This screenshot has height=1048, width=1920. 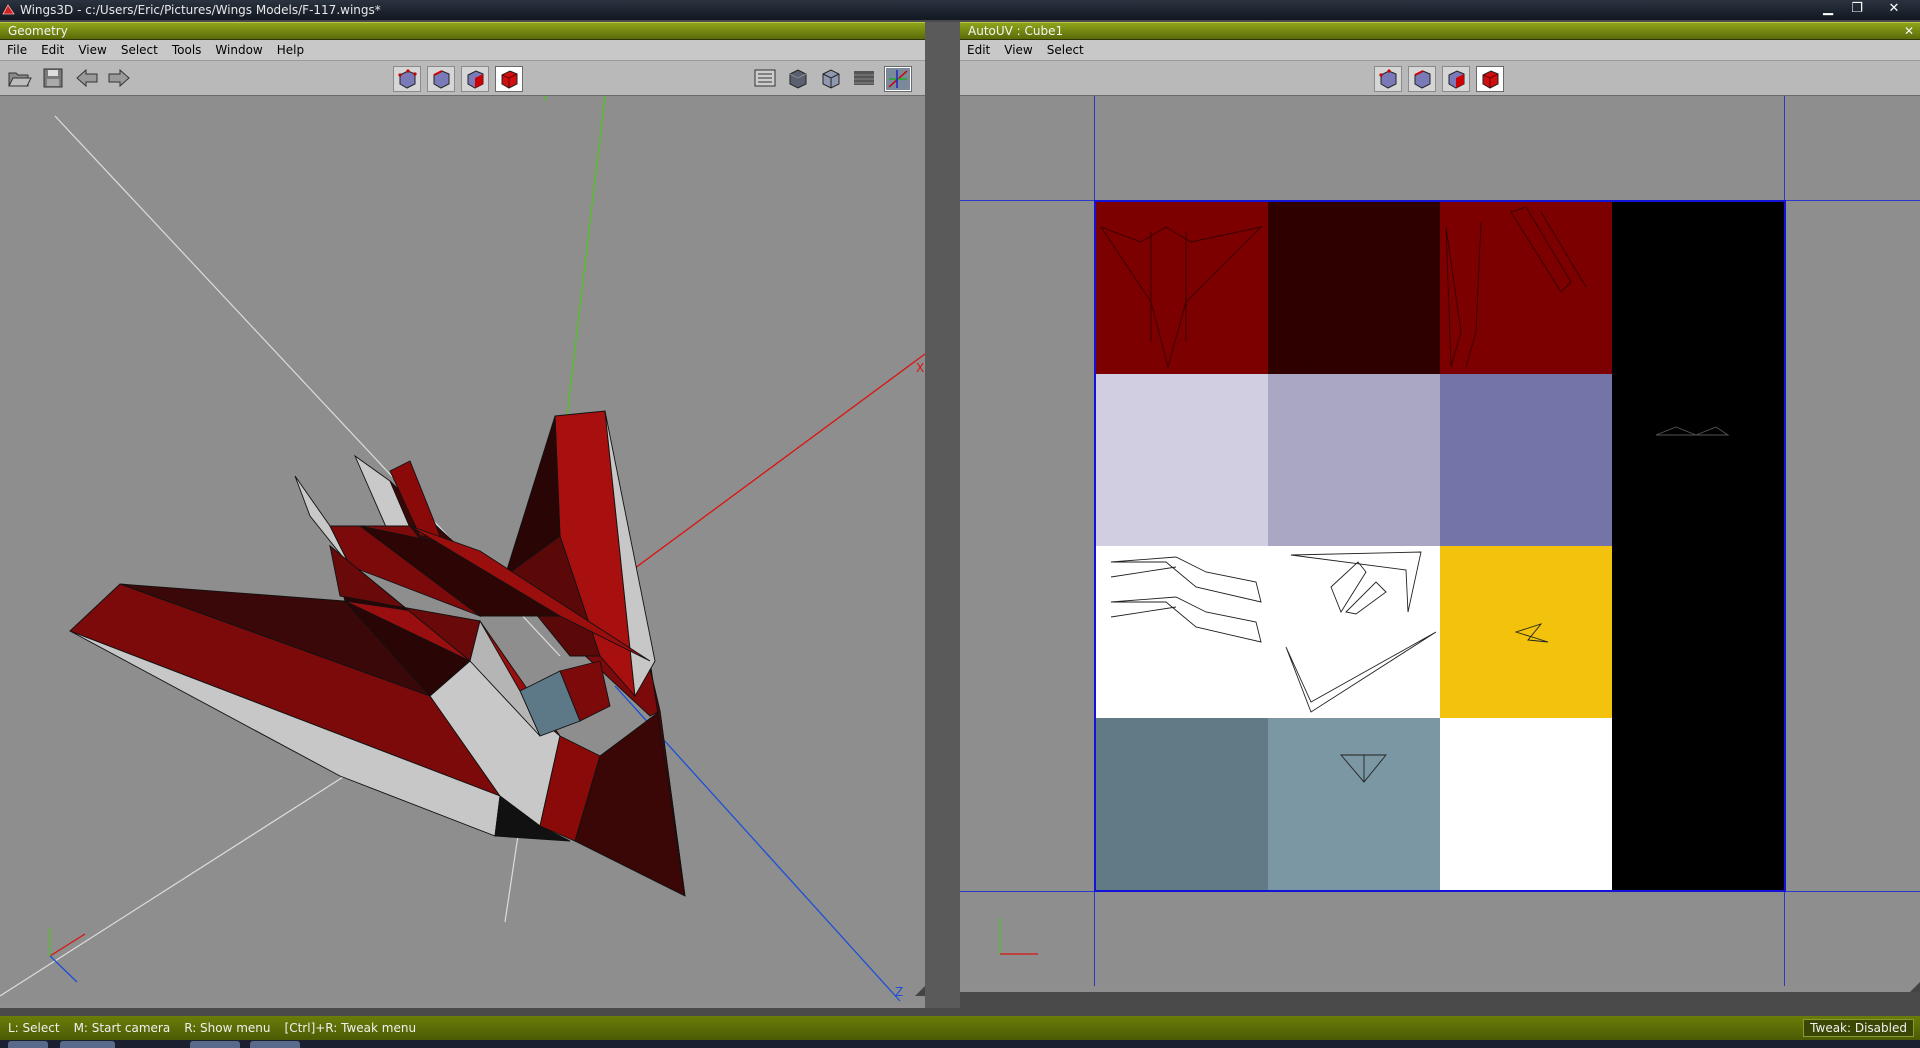 I want to click on geometry-toolbar, so click(x=462, y=78).